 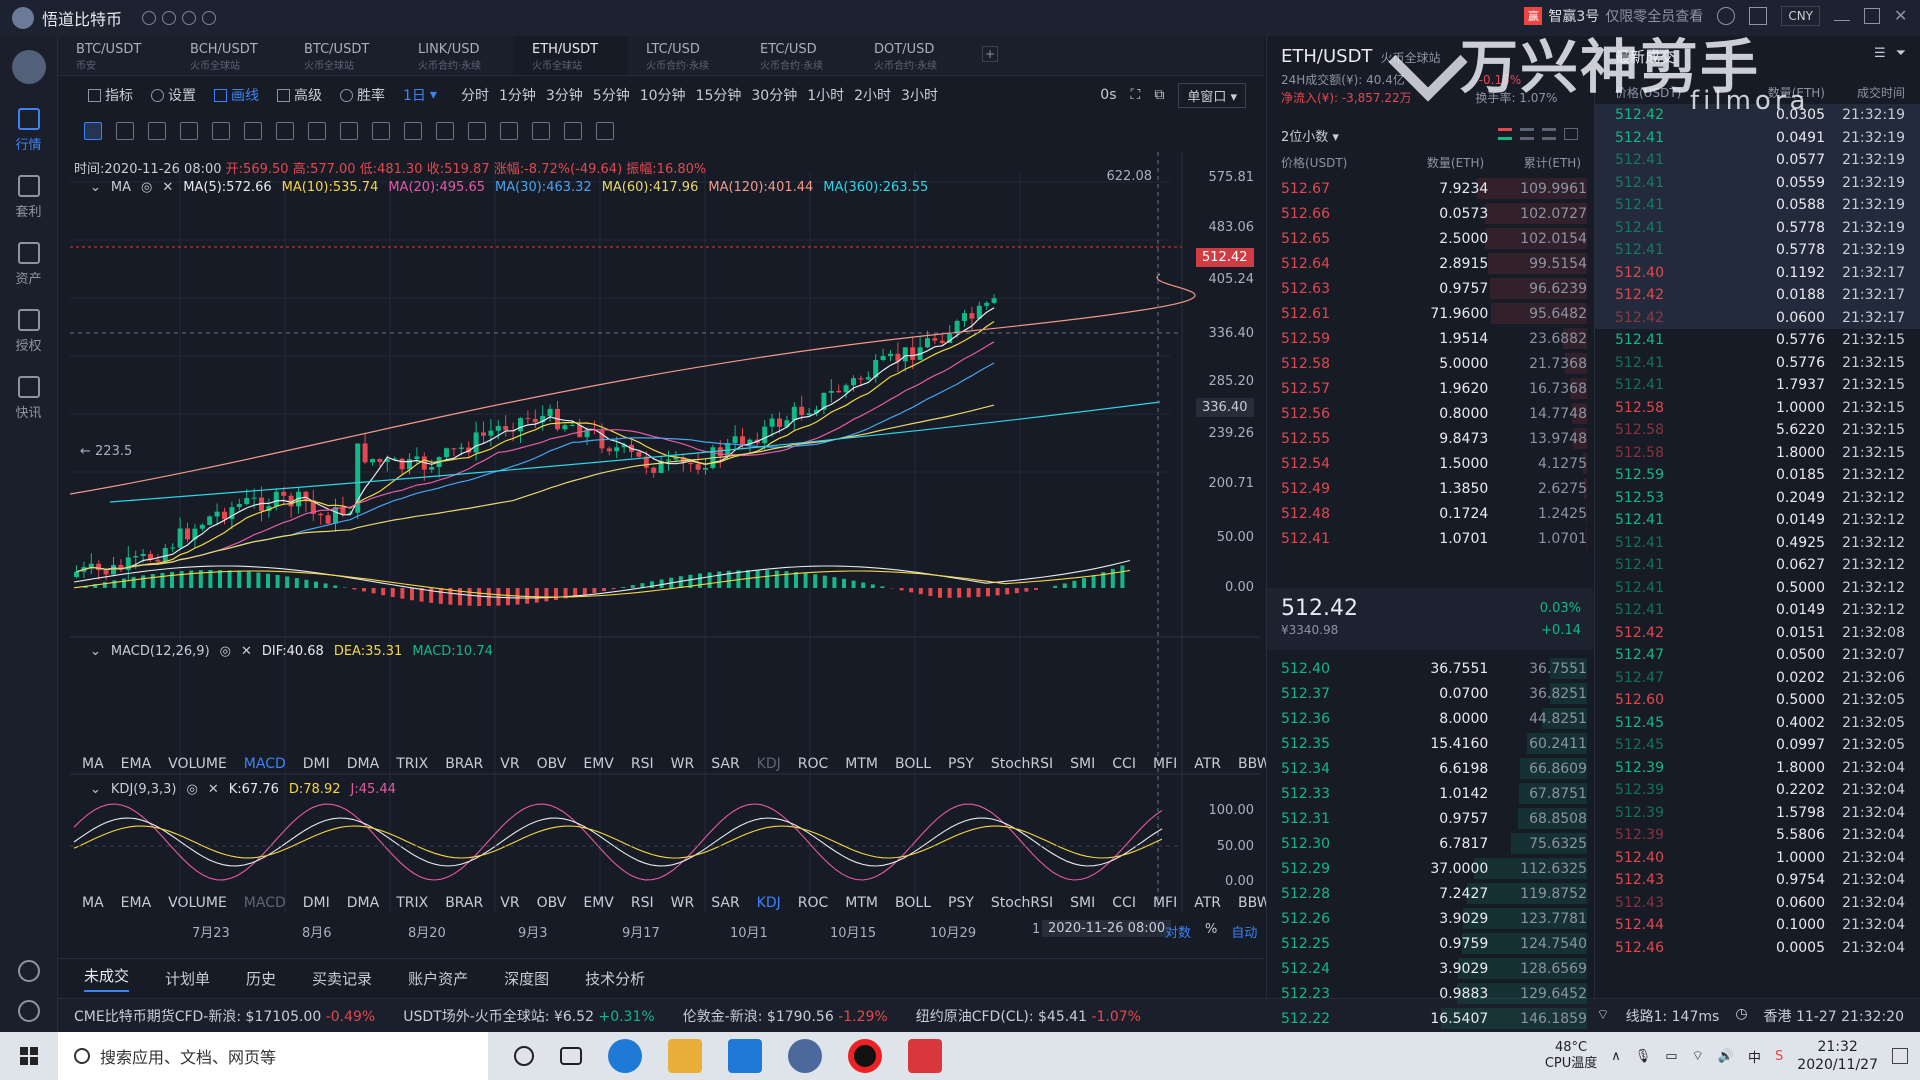 I want to click on ask-row: 512.49 1.3850 2.6275, so click(x=1427, y=488).